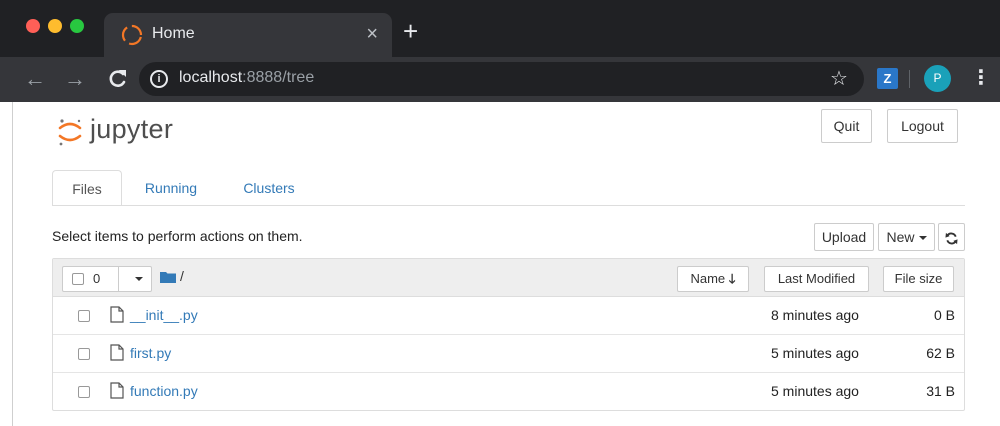 Image resolution: width=1000 pixels, height=426 pixels. What do you see at coordinates (269, 188) in the screenshot?
I see `tab-clusters: Clusters` at bounding box center [269, 188].